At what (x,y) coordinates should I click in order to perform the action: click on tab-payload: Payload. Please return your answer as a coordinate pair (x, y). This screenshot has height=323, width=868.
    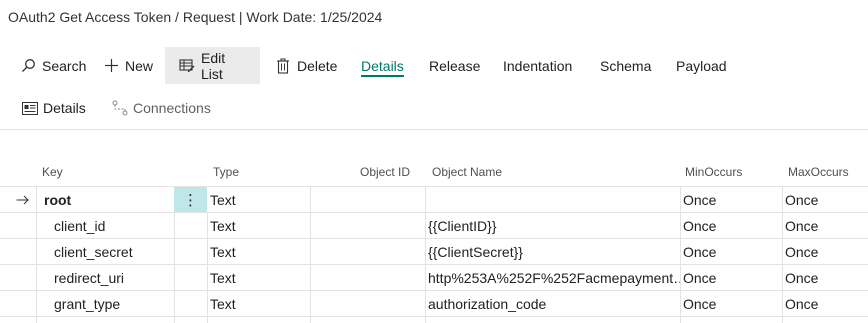
    Looking at the image, I should click on (701, 65).